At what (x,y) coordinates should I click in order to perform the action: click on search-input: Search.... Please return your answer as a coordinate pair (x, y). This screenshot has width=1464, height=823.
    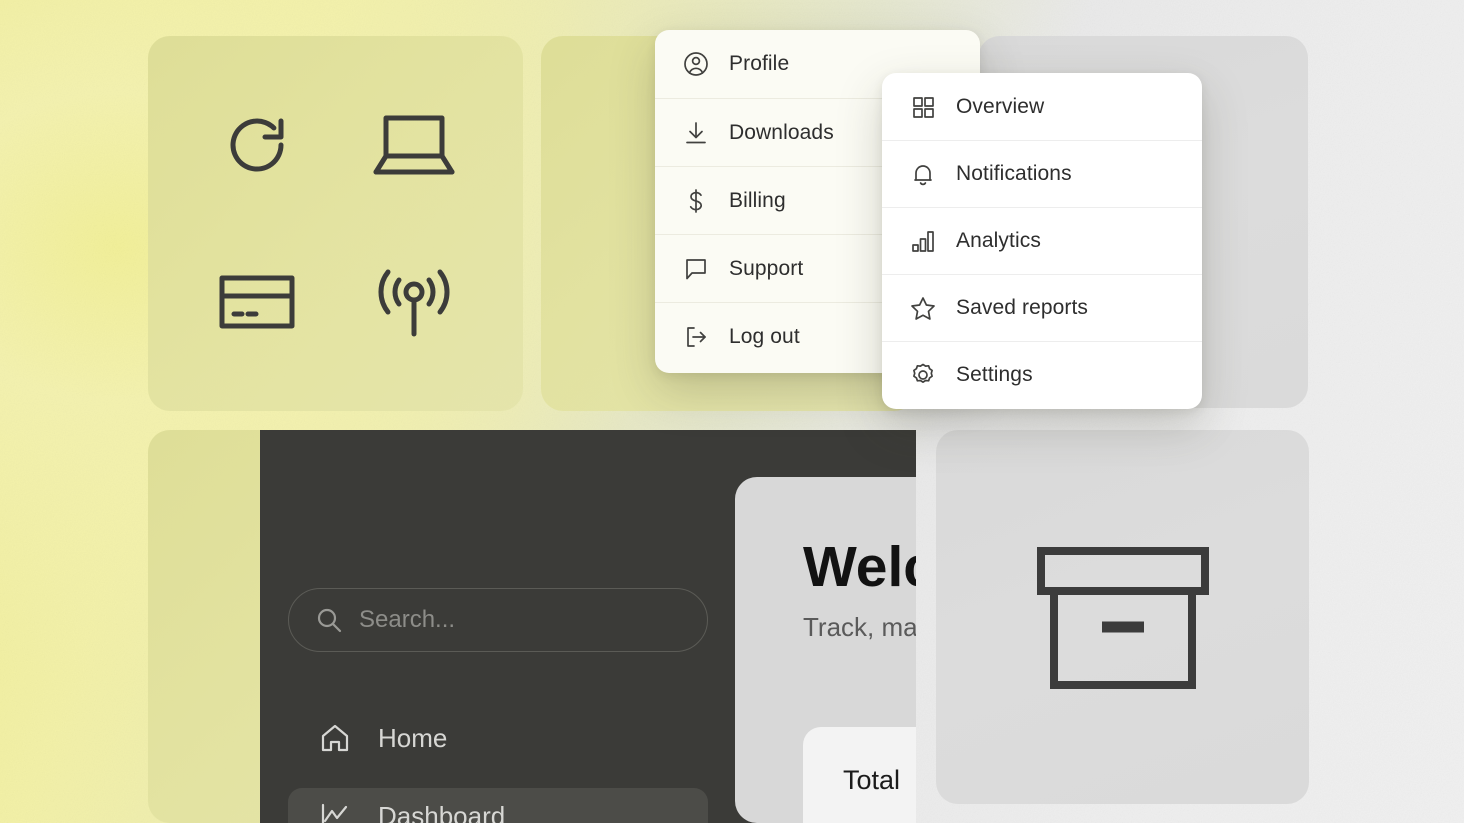
    Looking at the image, I should click on (498, 620).